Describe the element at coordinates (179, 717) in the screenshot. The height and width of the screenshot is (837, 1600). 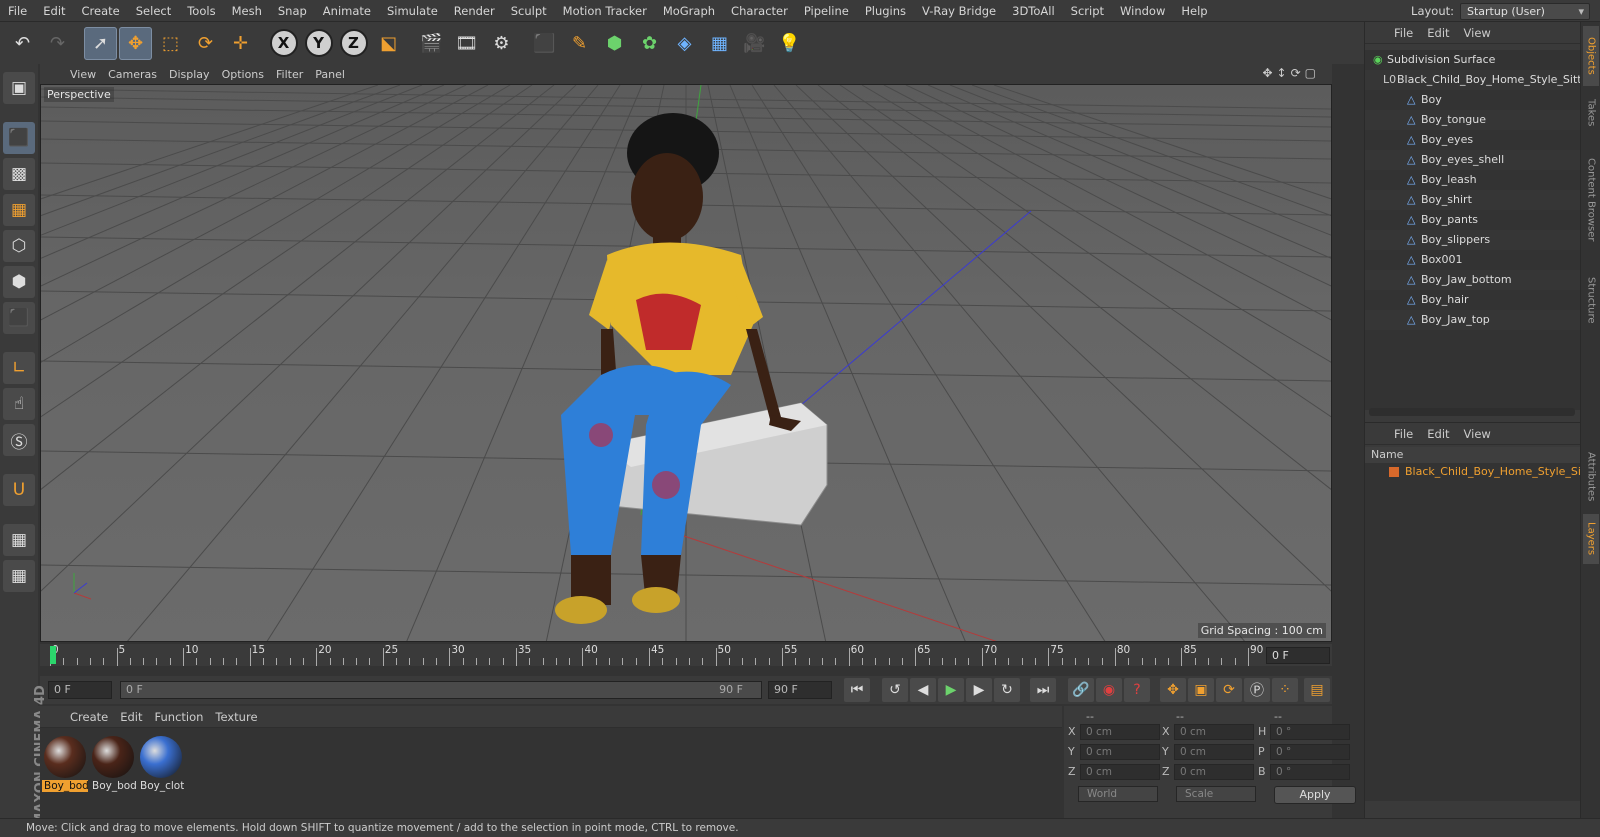
I see `material-menu-function: Function` at that location.